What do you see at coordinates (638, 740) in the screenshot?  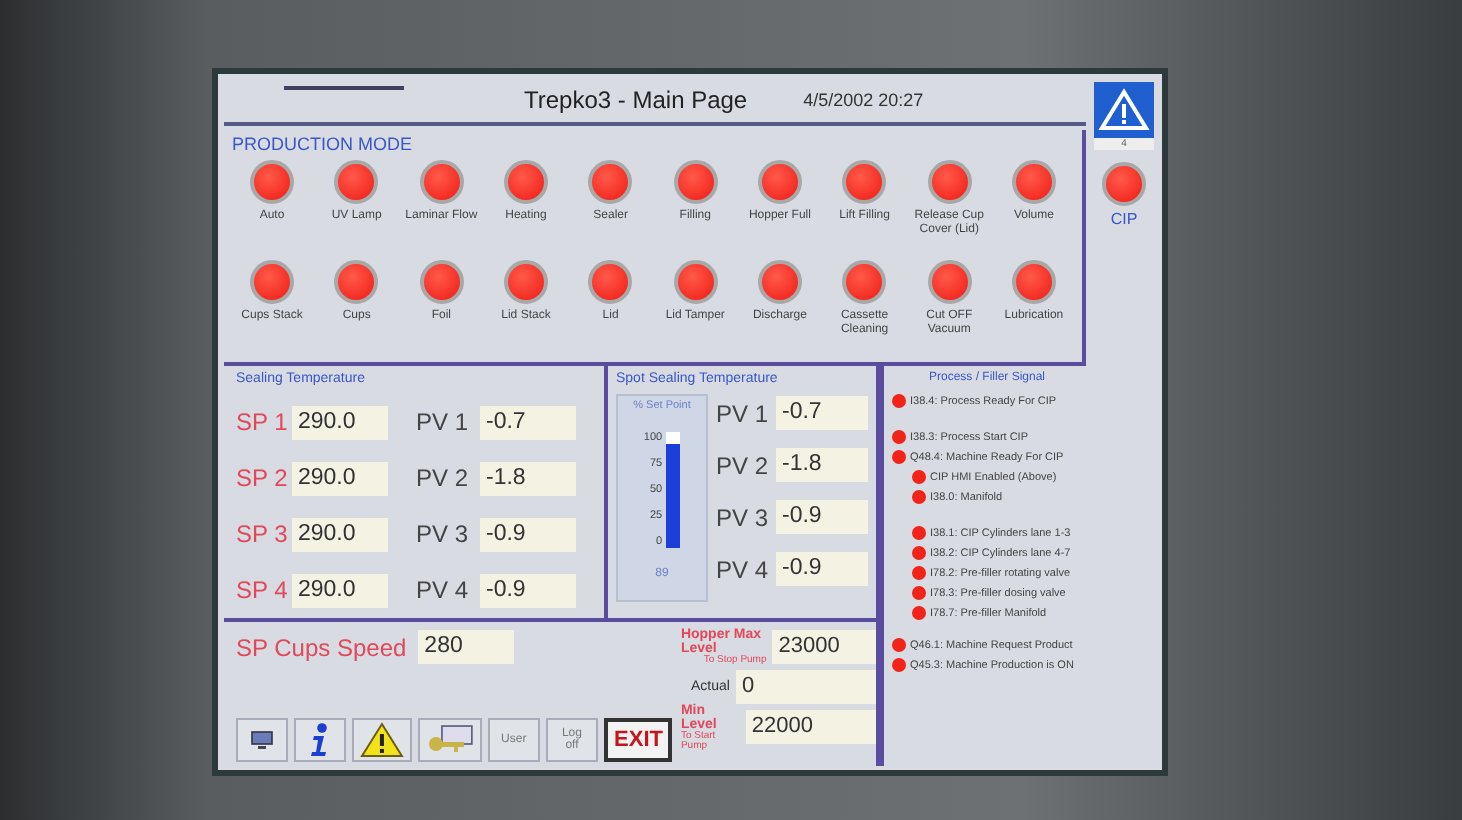 I see `exit-button: EXIT` at bounding box center [638, 740].